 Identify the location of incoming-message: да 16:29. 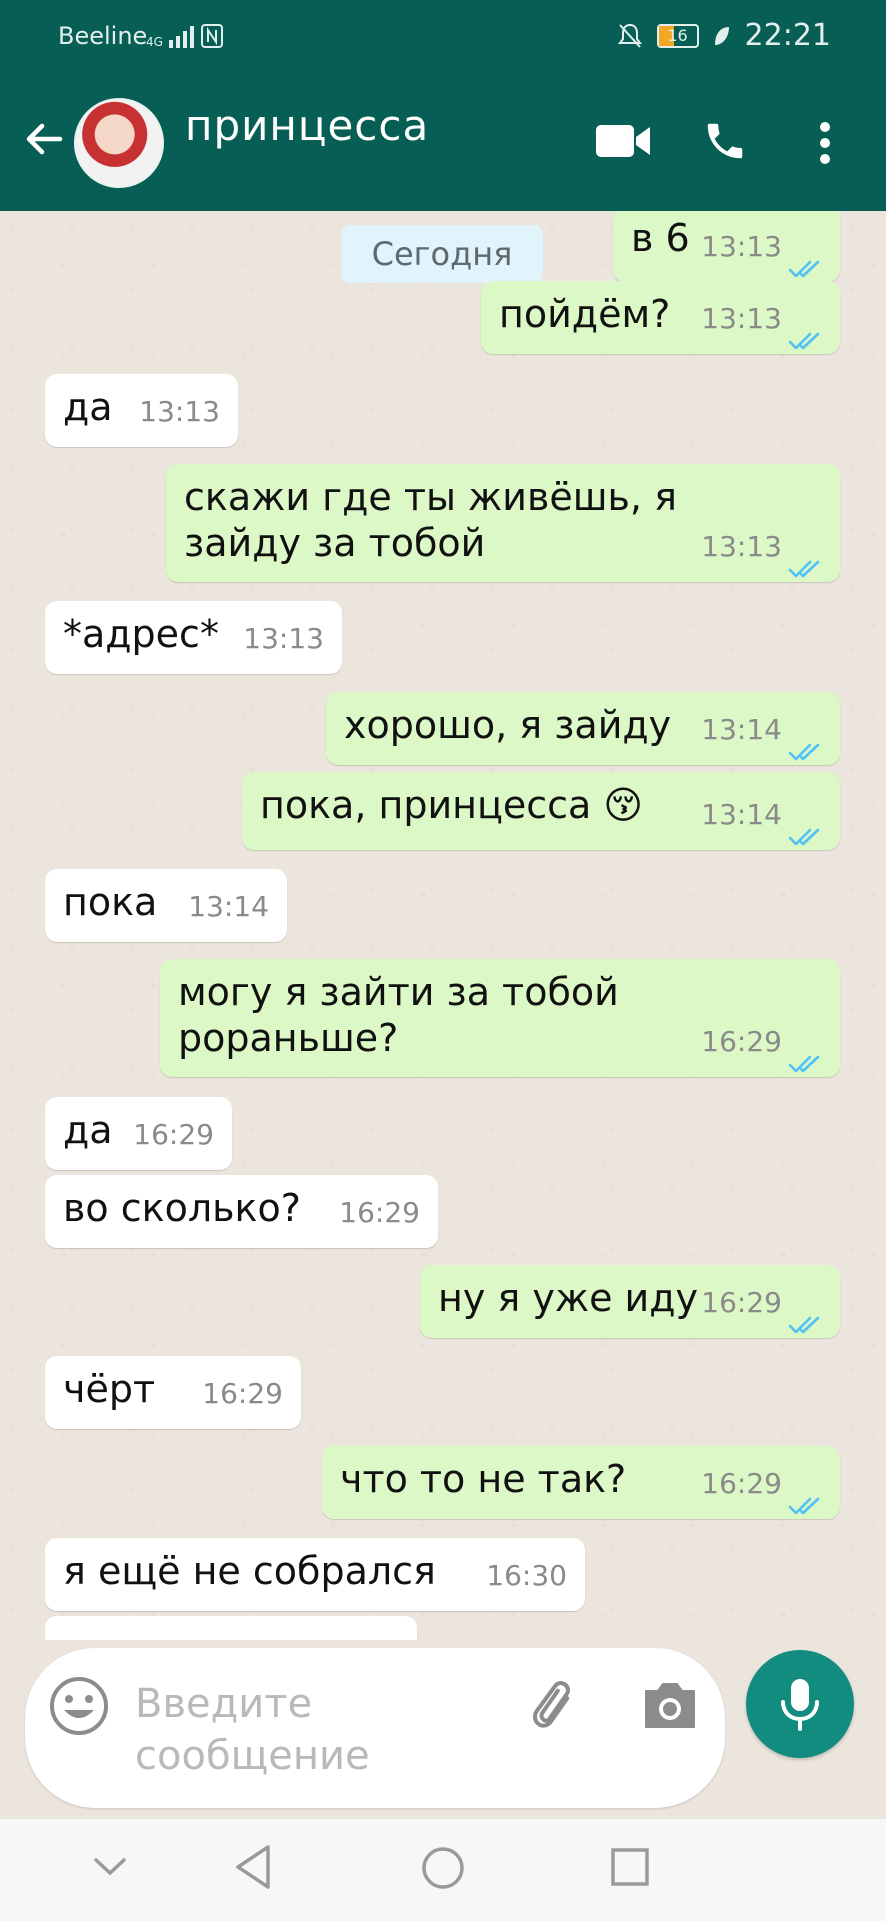
(138, 1133).